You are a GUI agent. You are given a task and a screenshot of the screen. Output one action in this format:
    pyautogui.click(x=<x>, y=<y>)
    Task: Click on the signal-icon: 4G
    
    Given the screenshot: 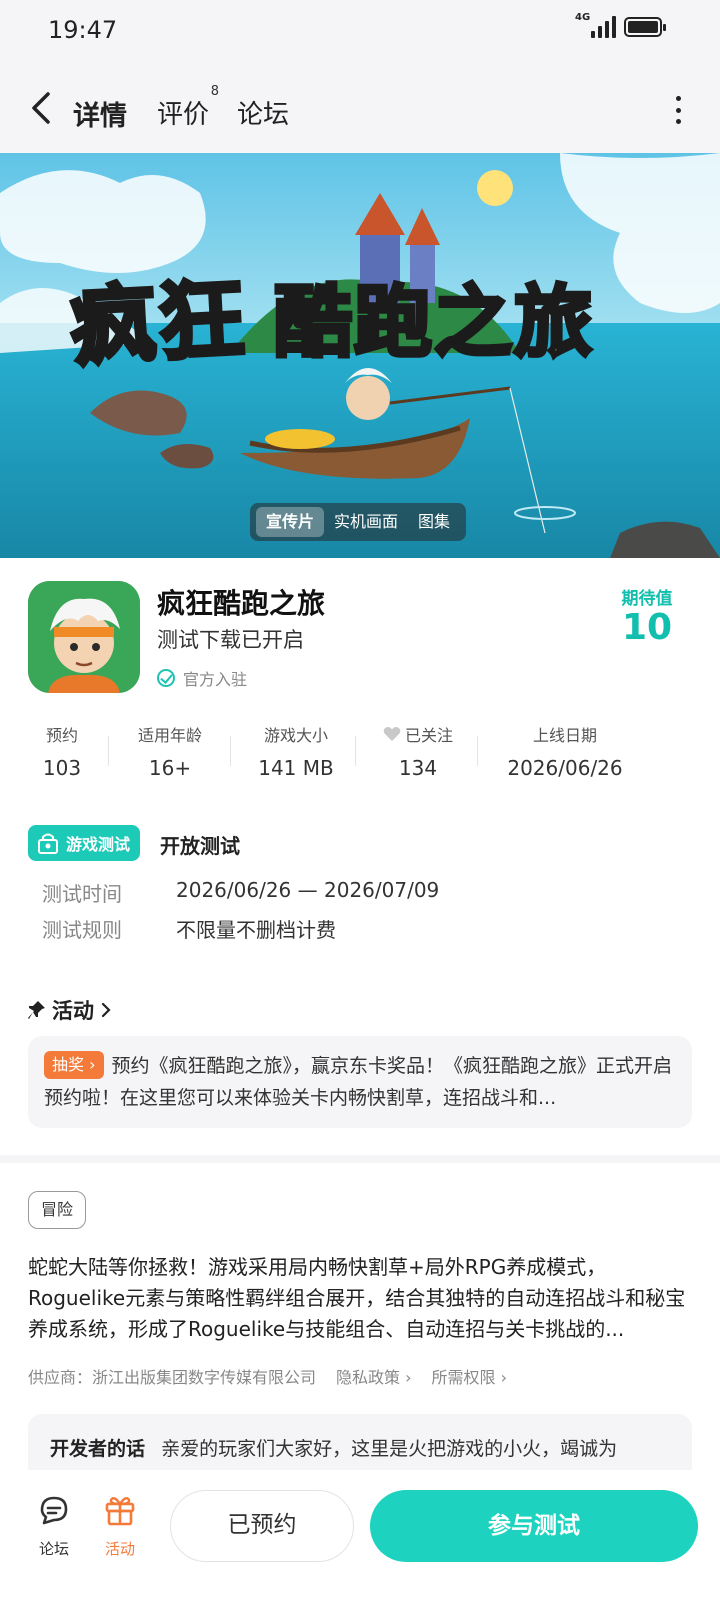 What is the action you would take?
    pyautogui.click(x=595, y=25)
    